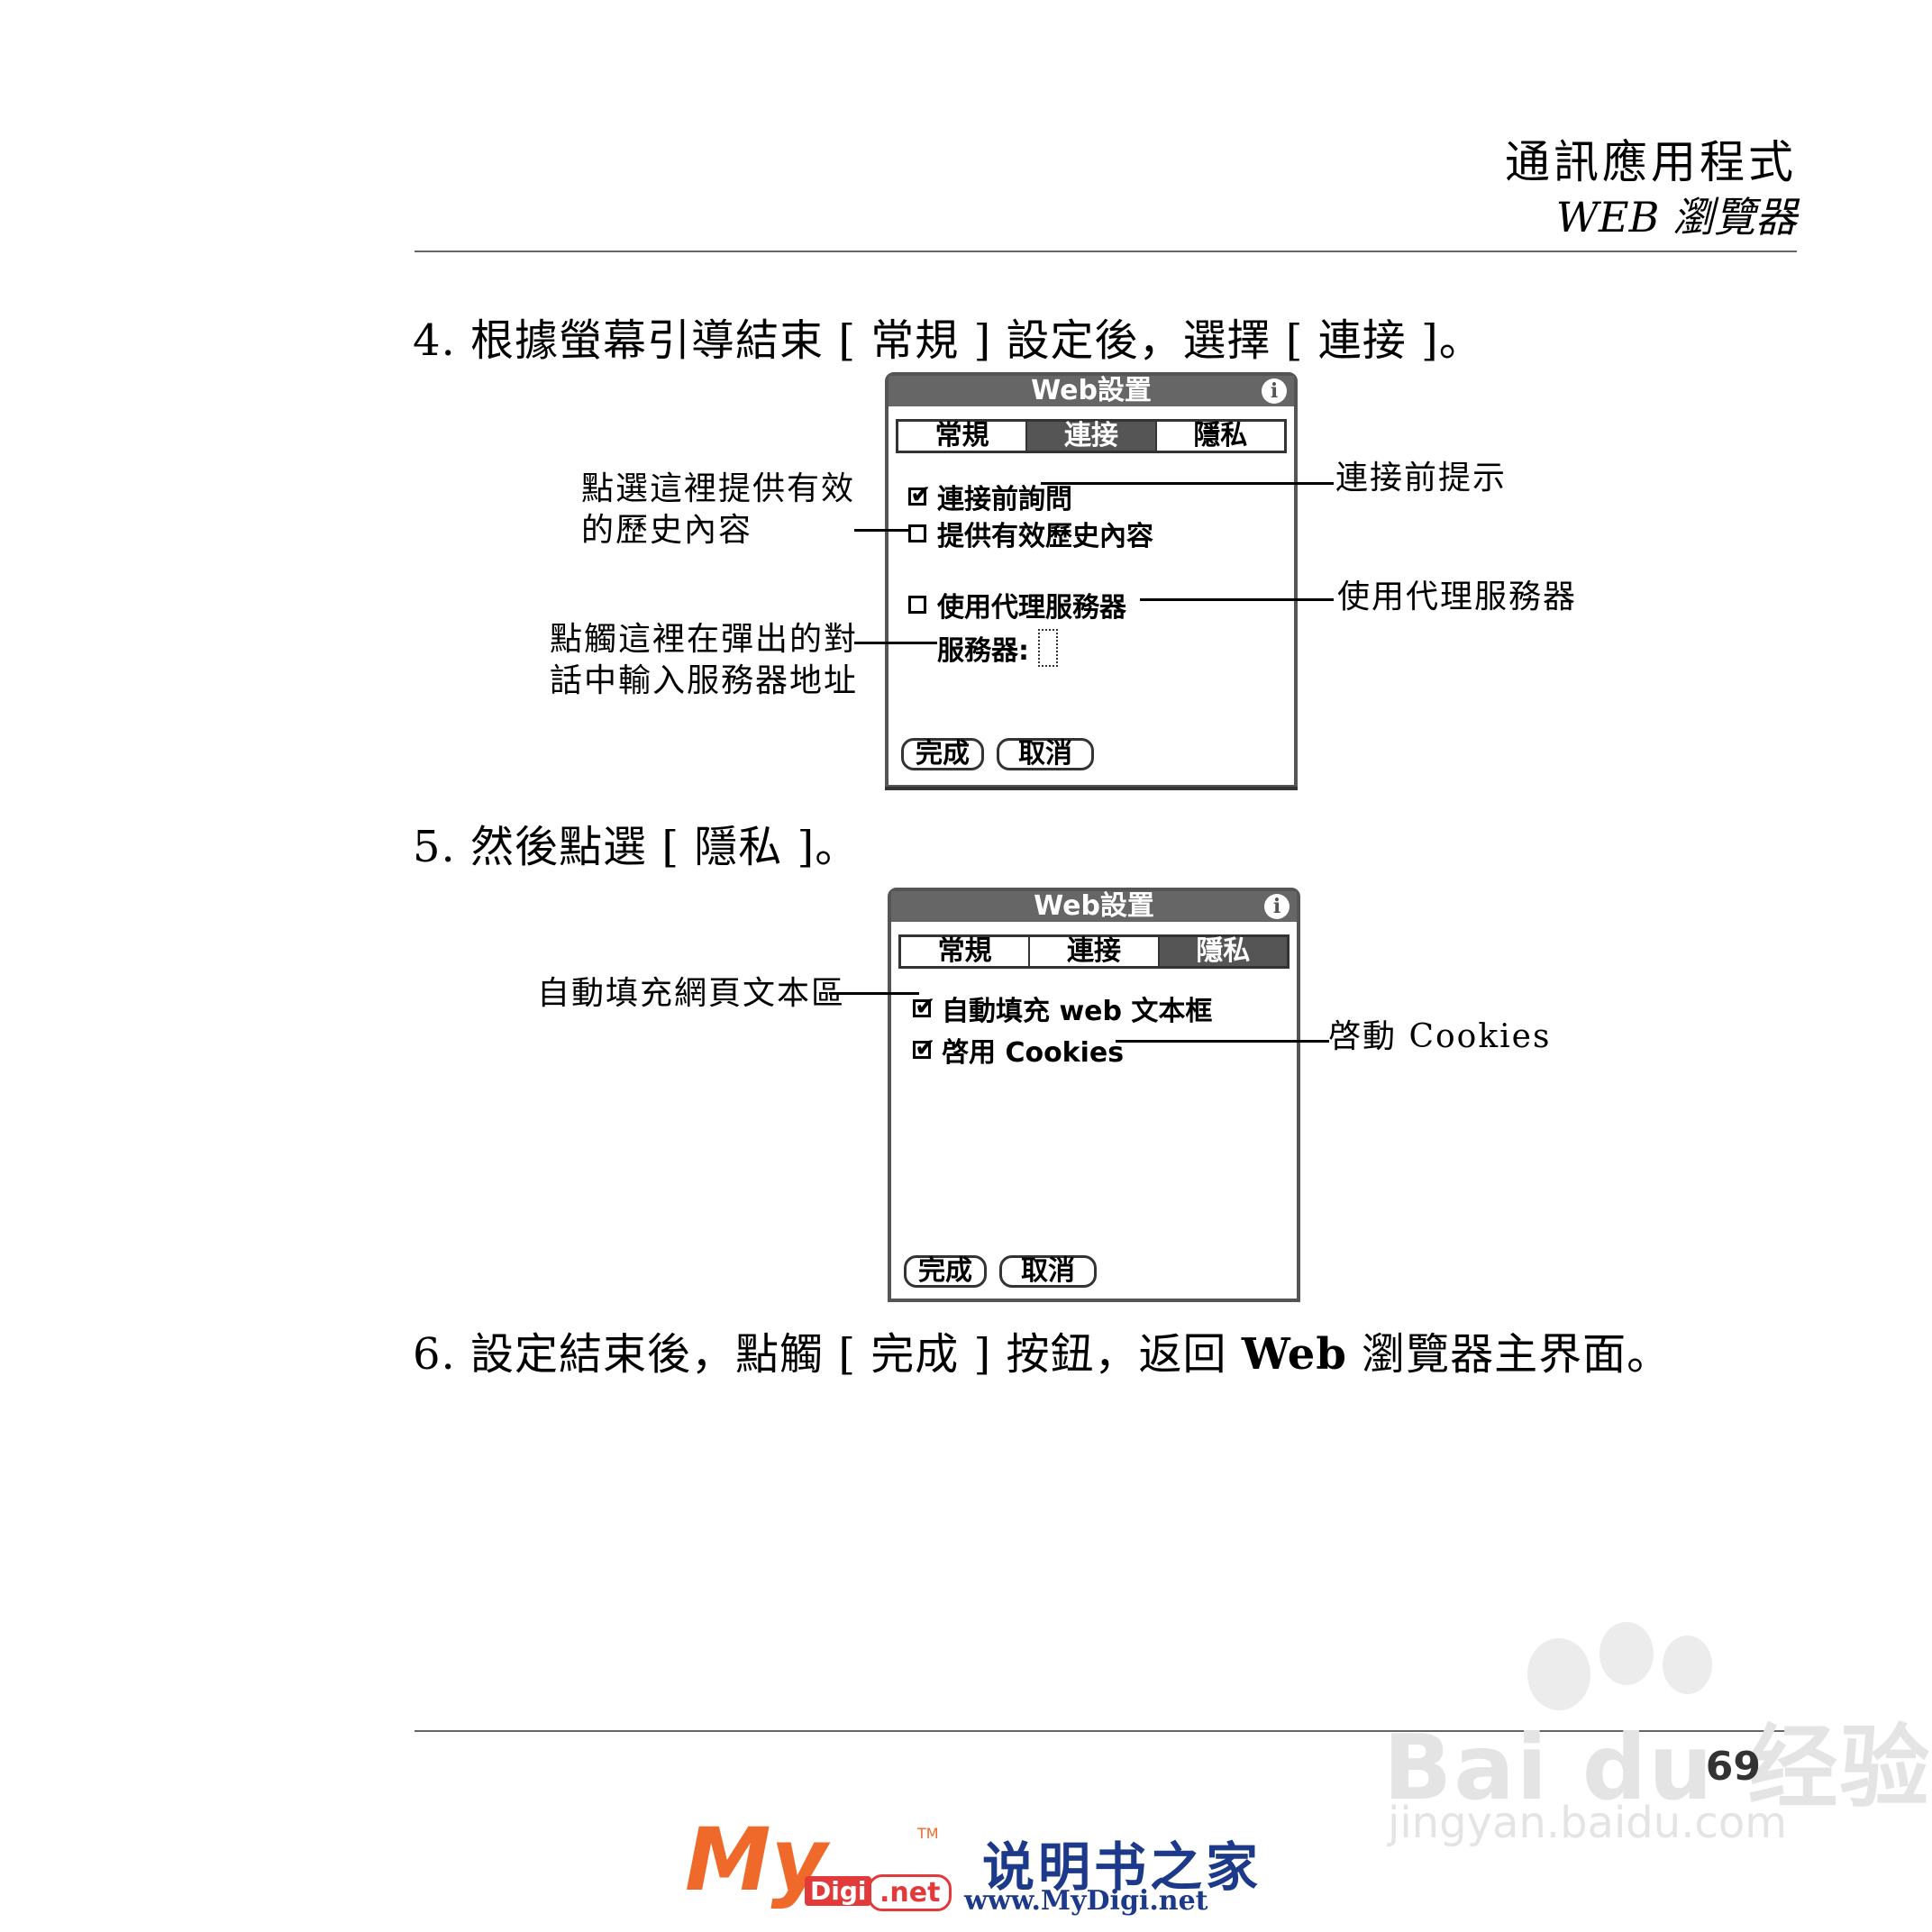 The width and height of the screenshot is (1932, 1932). I want to click on mydigi-logo-tm: TM, so click(928, 1833).